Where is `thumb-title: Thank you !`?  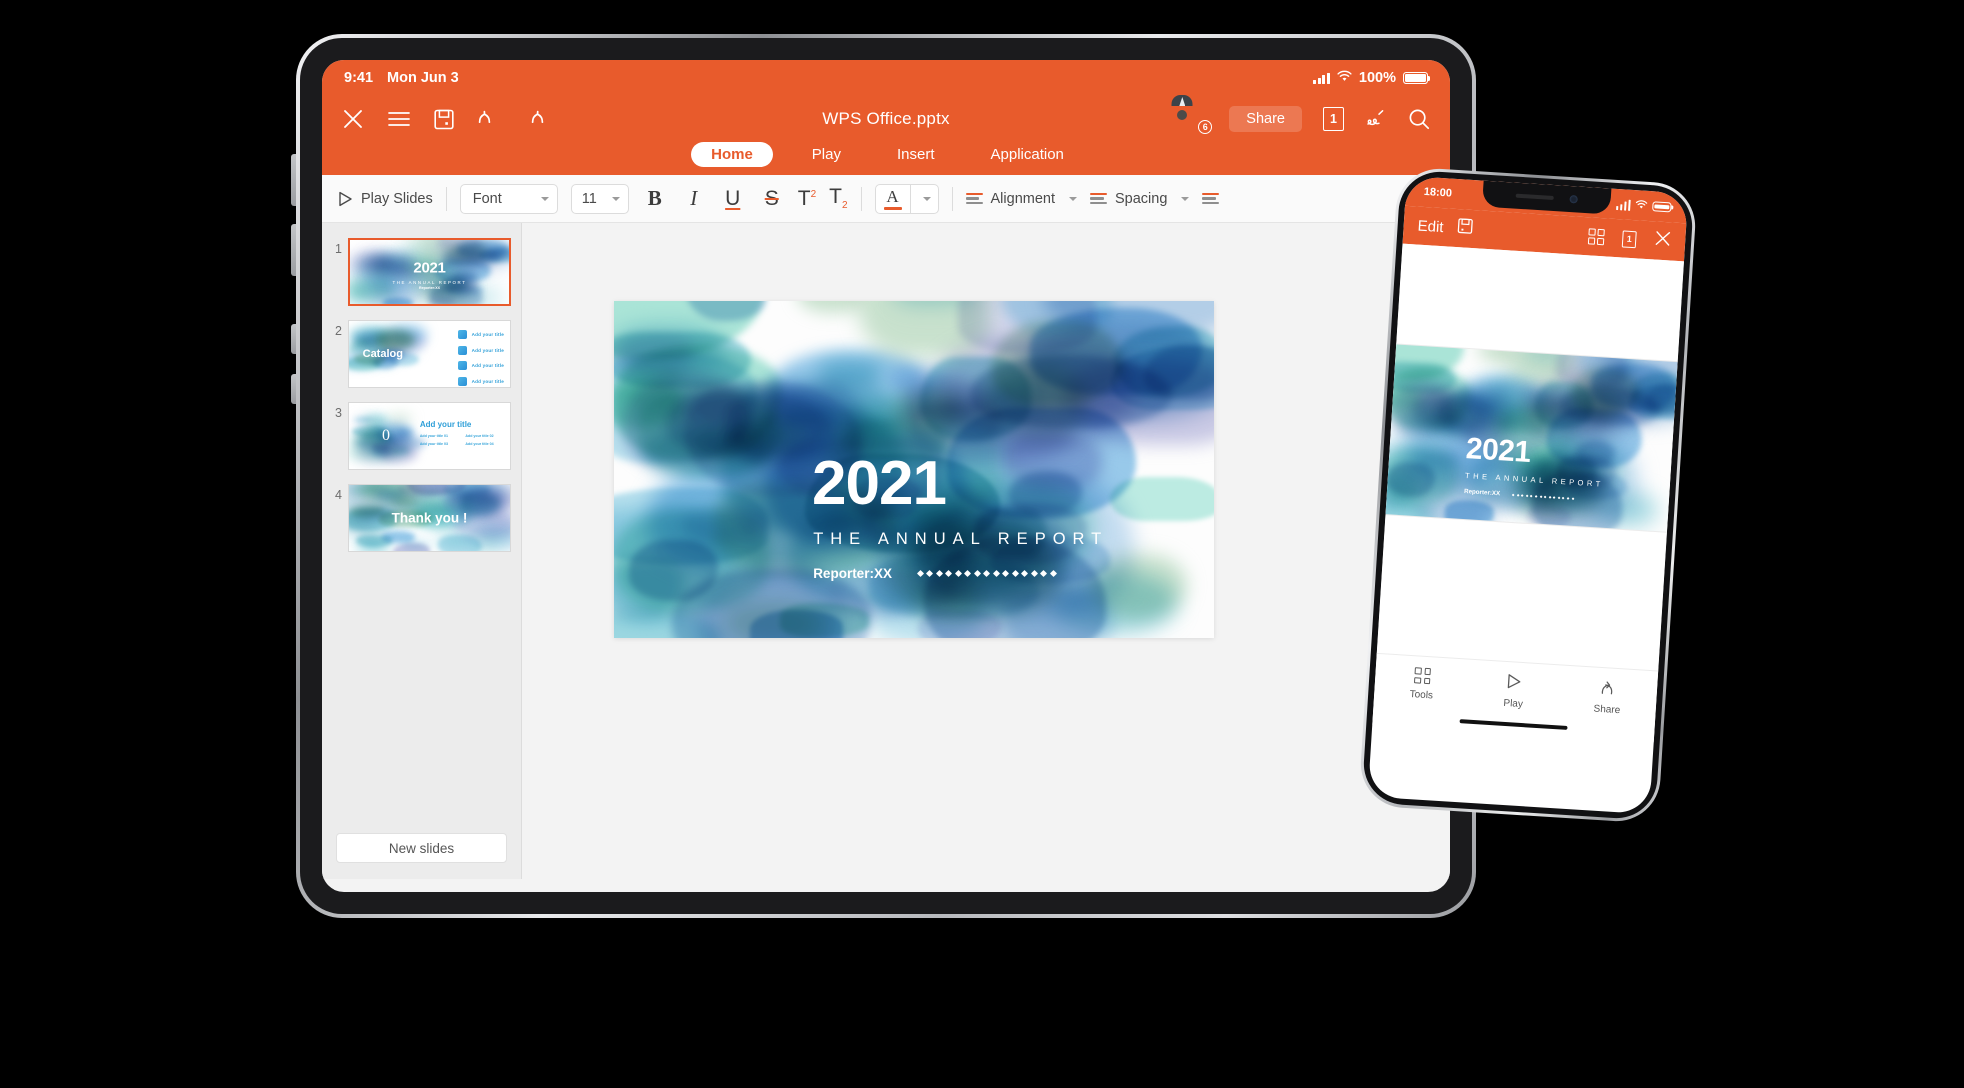 thumb-title: Thank you ! is located at coordinates (429, 518).